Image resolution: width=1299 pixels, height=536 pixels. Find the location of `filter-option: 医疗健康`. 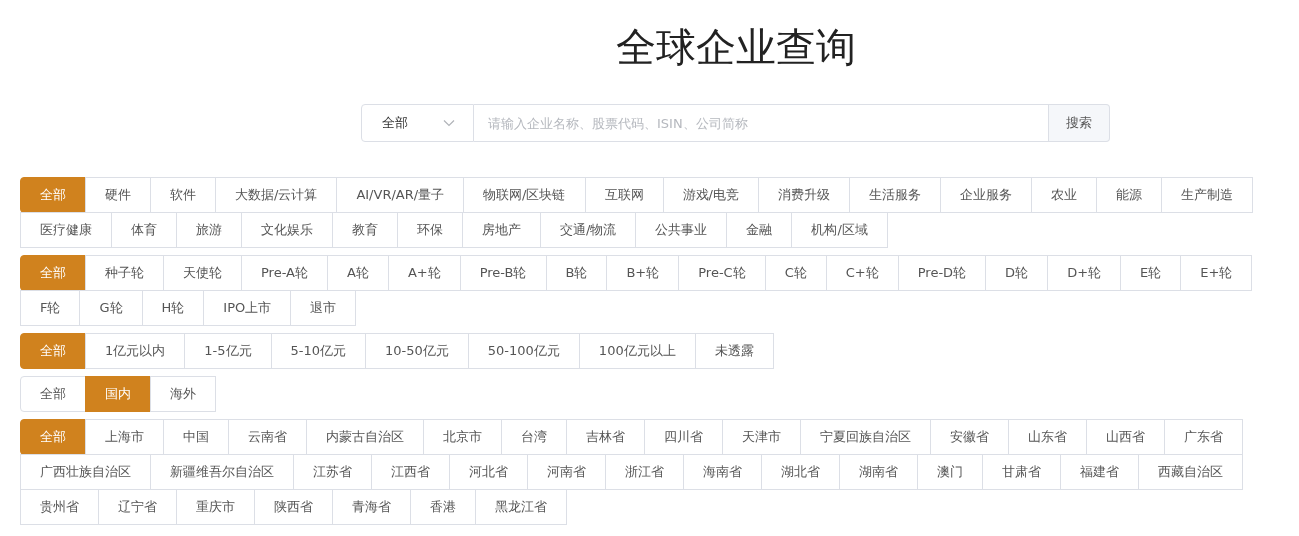

filter-option: 医疗健康 is located at coordinates (66, 230).